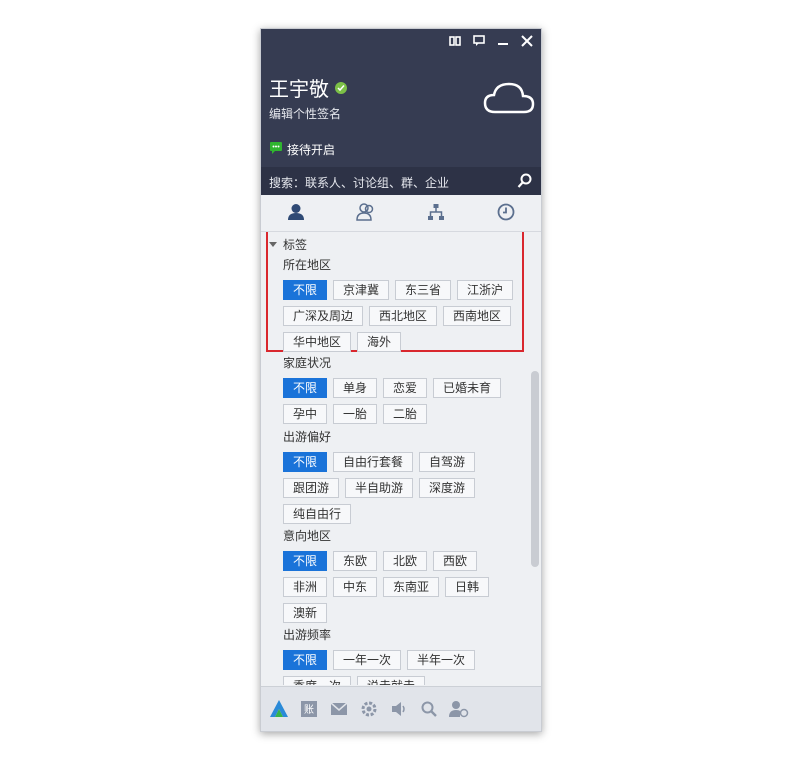  What do you see at coordinates (323, 316) in the screenshot?
I see `tag-chip: 广深及周边` at bounding box center [323, 316].